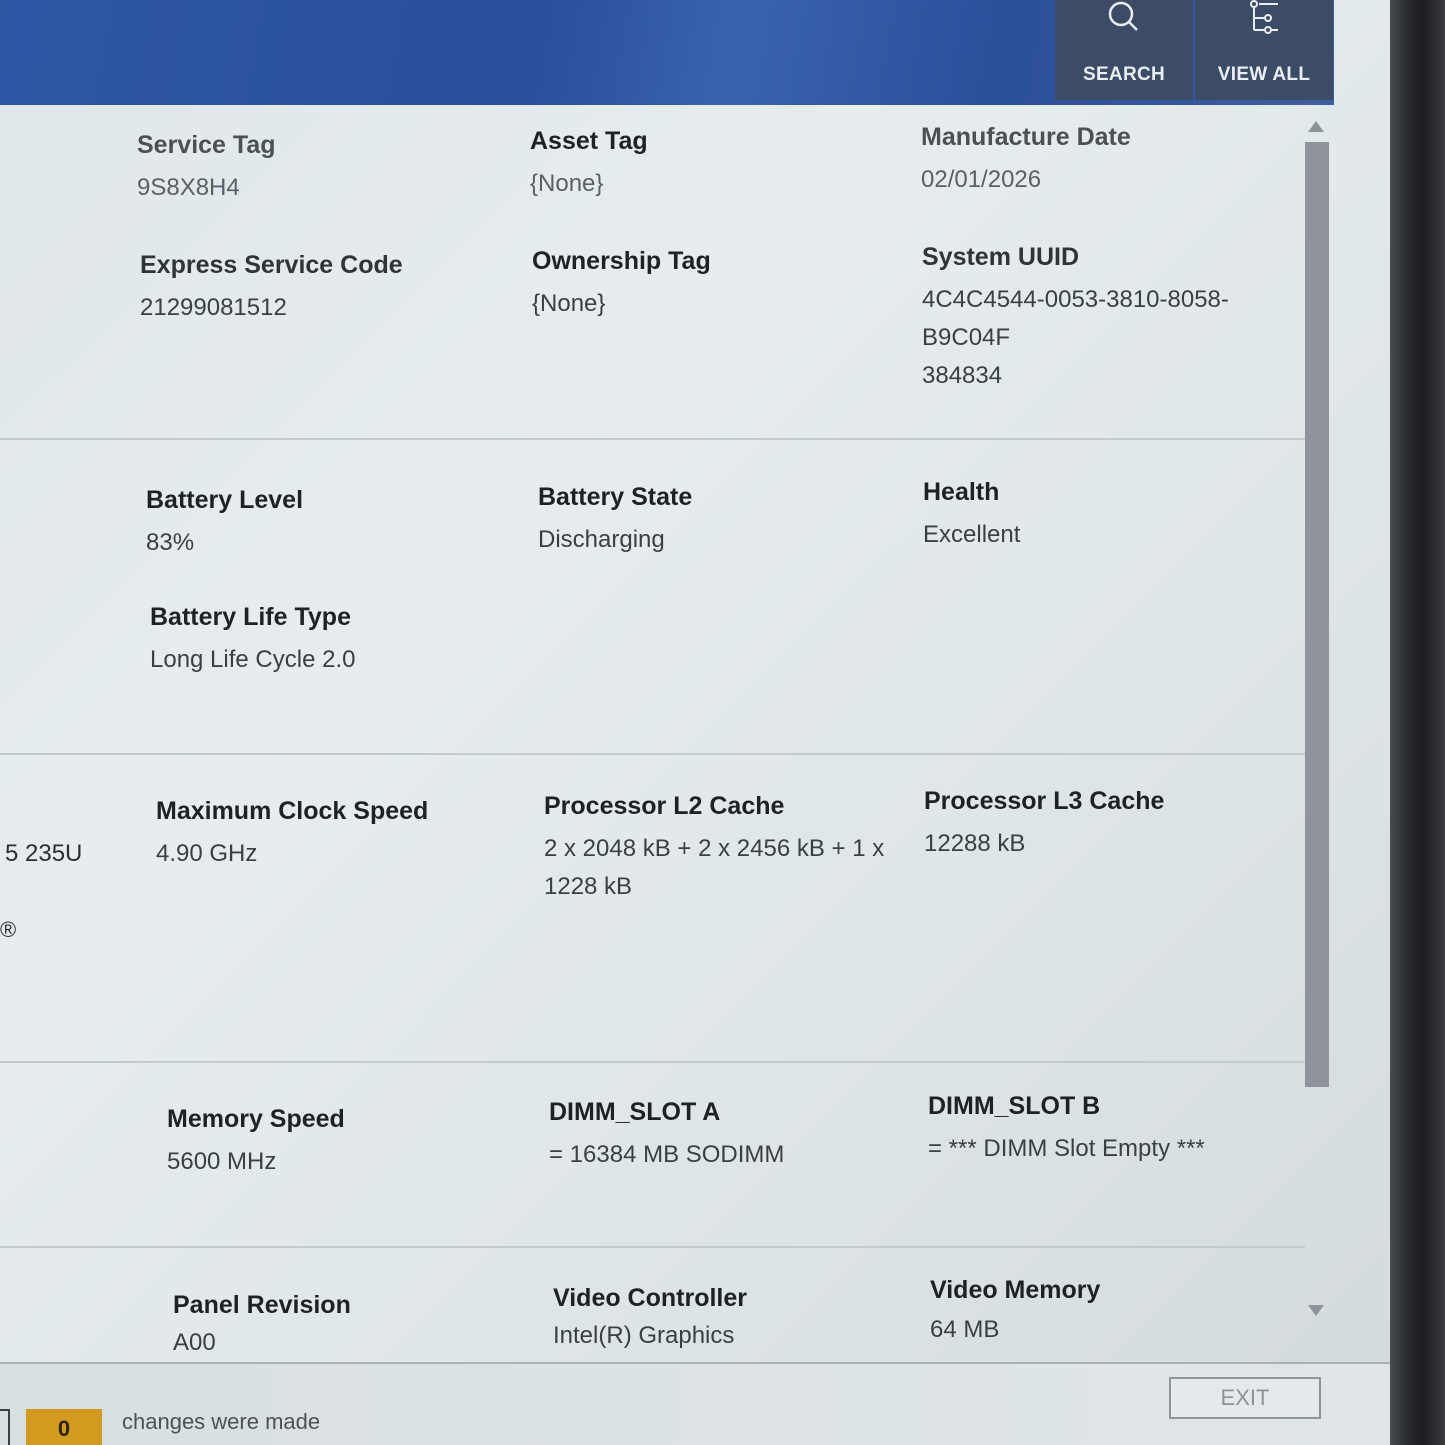  Describe the element at coordinates (250, 617) in the screenshot. I see `battery-life-type-label: Battery Life Type` at that location.